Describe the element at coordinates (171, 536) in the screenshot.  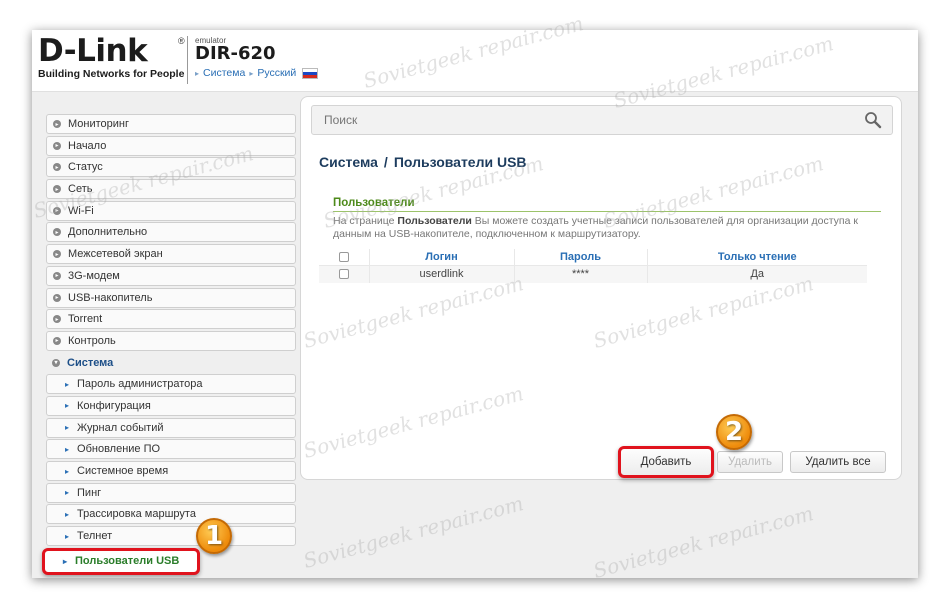
I see `sidebar-item-19: ▸ Телнет` at that location.